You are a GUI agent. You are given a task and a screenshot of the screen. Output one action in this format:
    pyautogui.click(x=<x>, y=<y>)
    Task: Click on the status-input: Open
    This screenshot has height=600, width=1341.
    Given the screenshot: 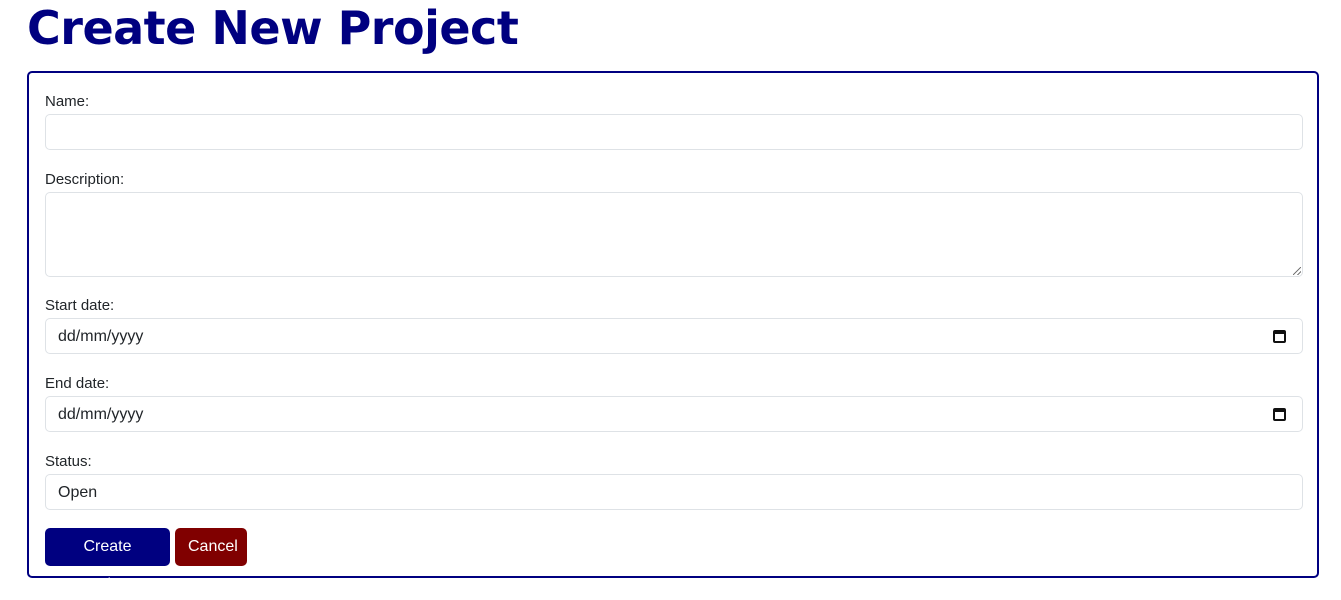 What is the action you would take?
    pyautogui.click(x=674, y=492)
    